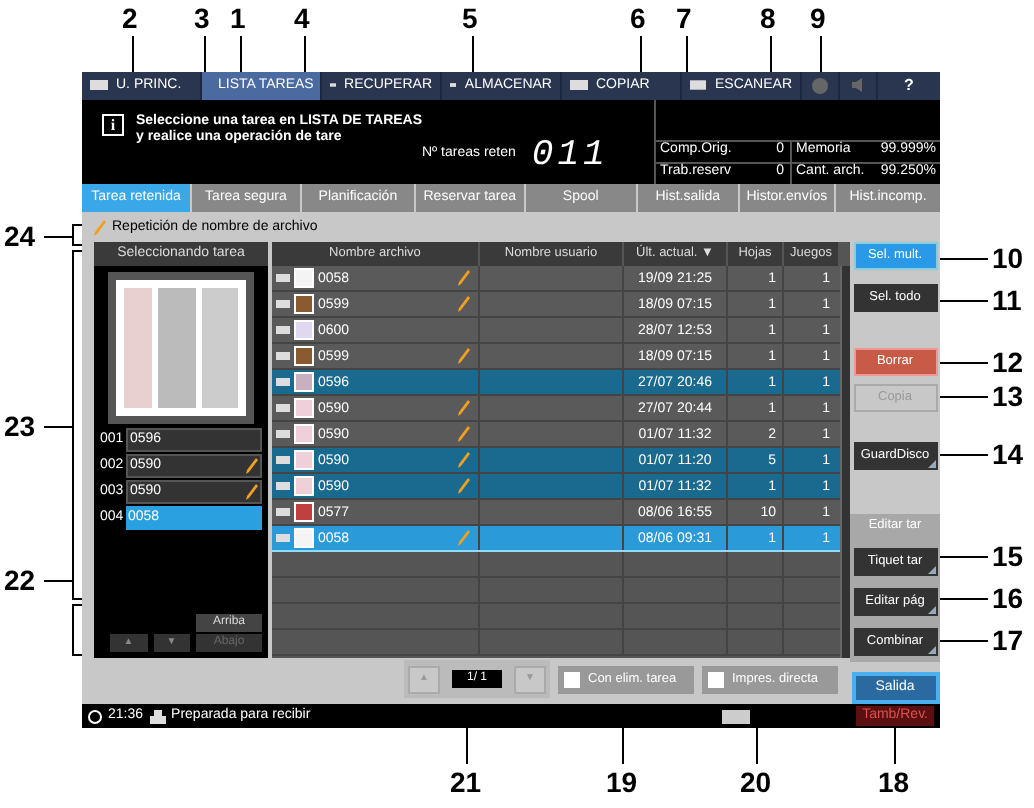  Describe the element at coordinates (845, 462) in the screenshot. I see `scroll-bar` at that location.